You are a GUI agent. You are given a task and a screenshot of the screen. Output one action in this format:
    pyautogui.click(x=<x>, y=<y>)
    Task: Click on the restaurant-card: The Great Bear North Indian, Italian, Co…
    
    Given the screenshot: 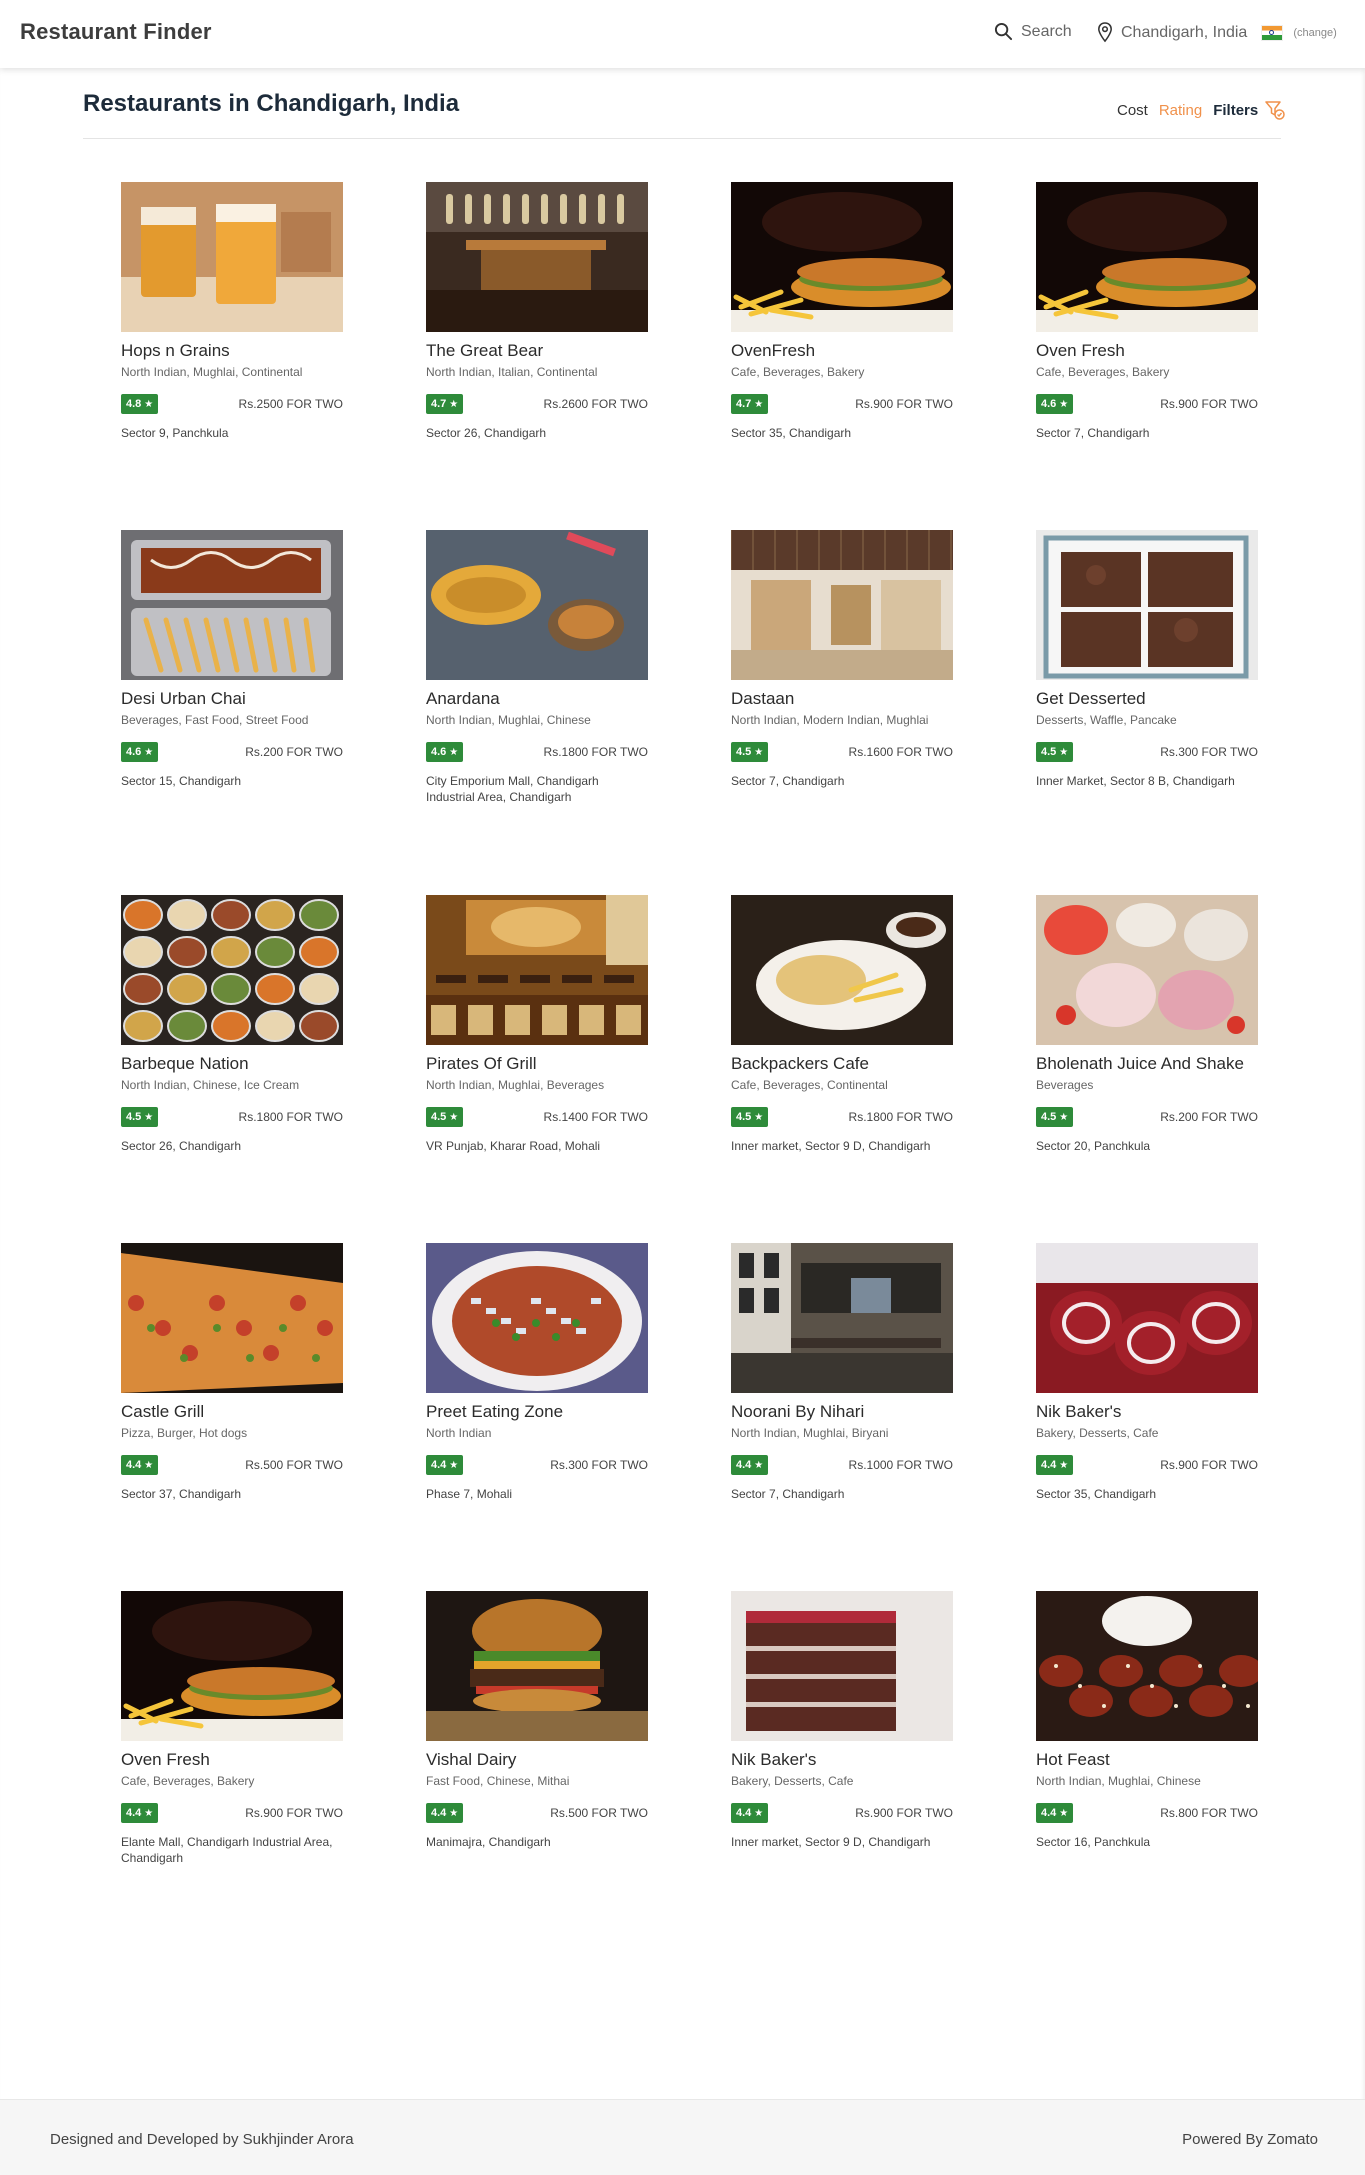 What is the action you would take?
    pyautogui.click(x=537, y=311)
    